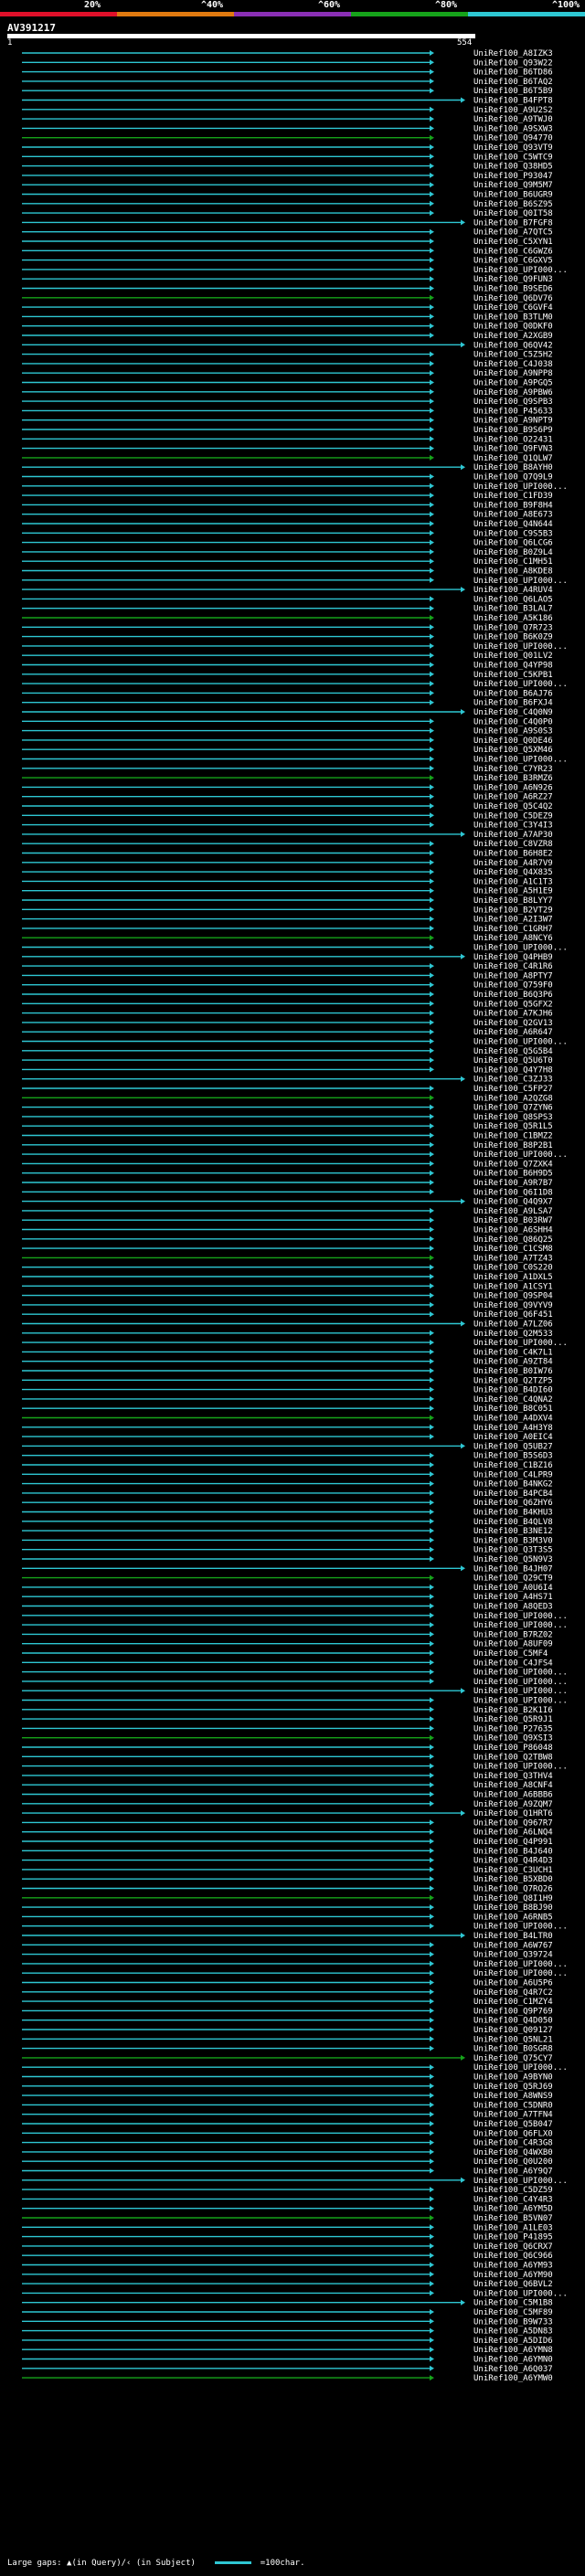  I want to click on hit-label: UniRef100_A6N926, so click(513, 787).